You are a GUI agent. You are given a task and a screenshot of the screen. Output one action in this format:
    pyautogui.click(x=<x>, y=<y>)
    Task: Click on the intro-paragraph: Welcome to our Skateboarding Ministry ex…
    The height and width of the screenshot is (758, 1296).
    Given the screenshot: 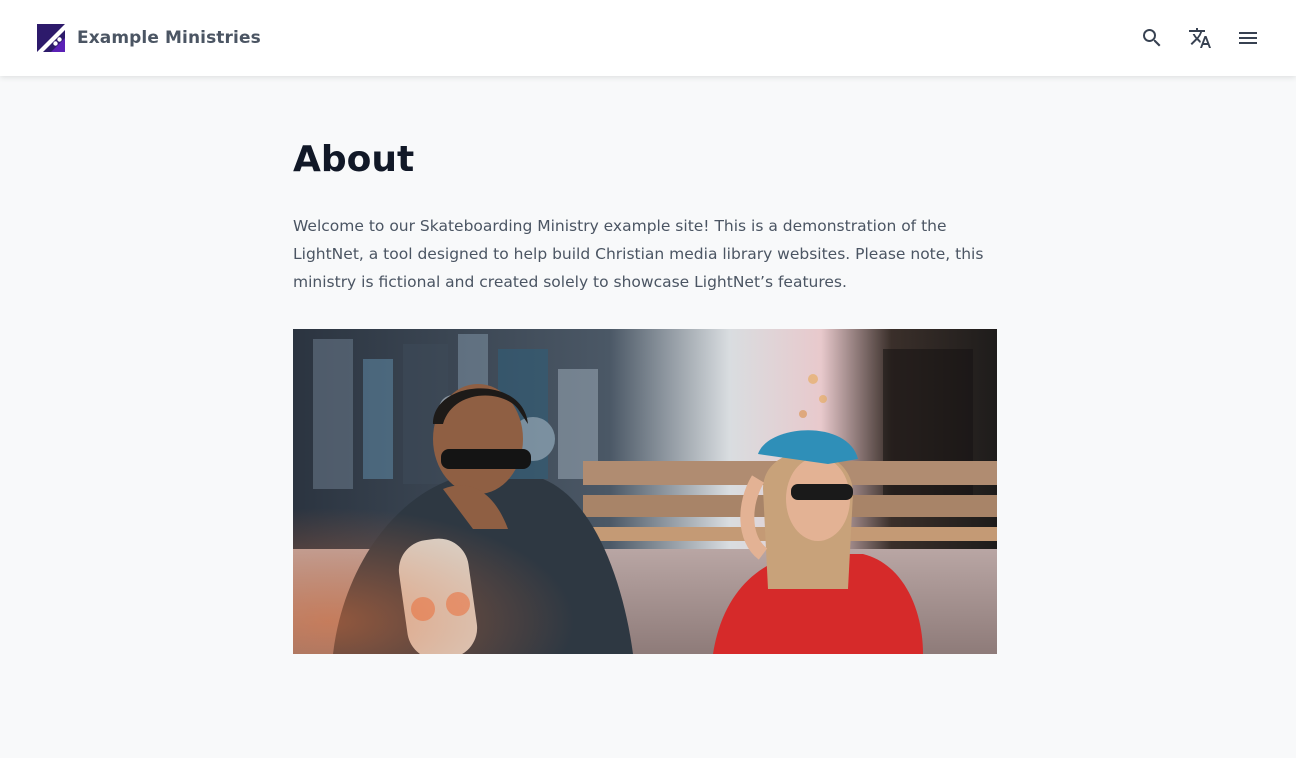 What is the action you would take?
    pyautogui.click(x=638, y=254)
    